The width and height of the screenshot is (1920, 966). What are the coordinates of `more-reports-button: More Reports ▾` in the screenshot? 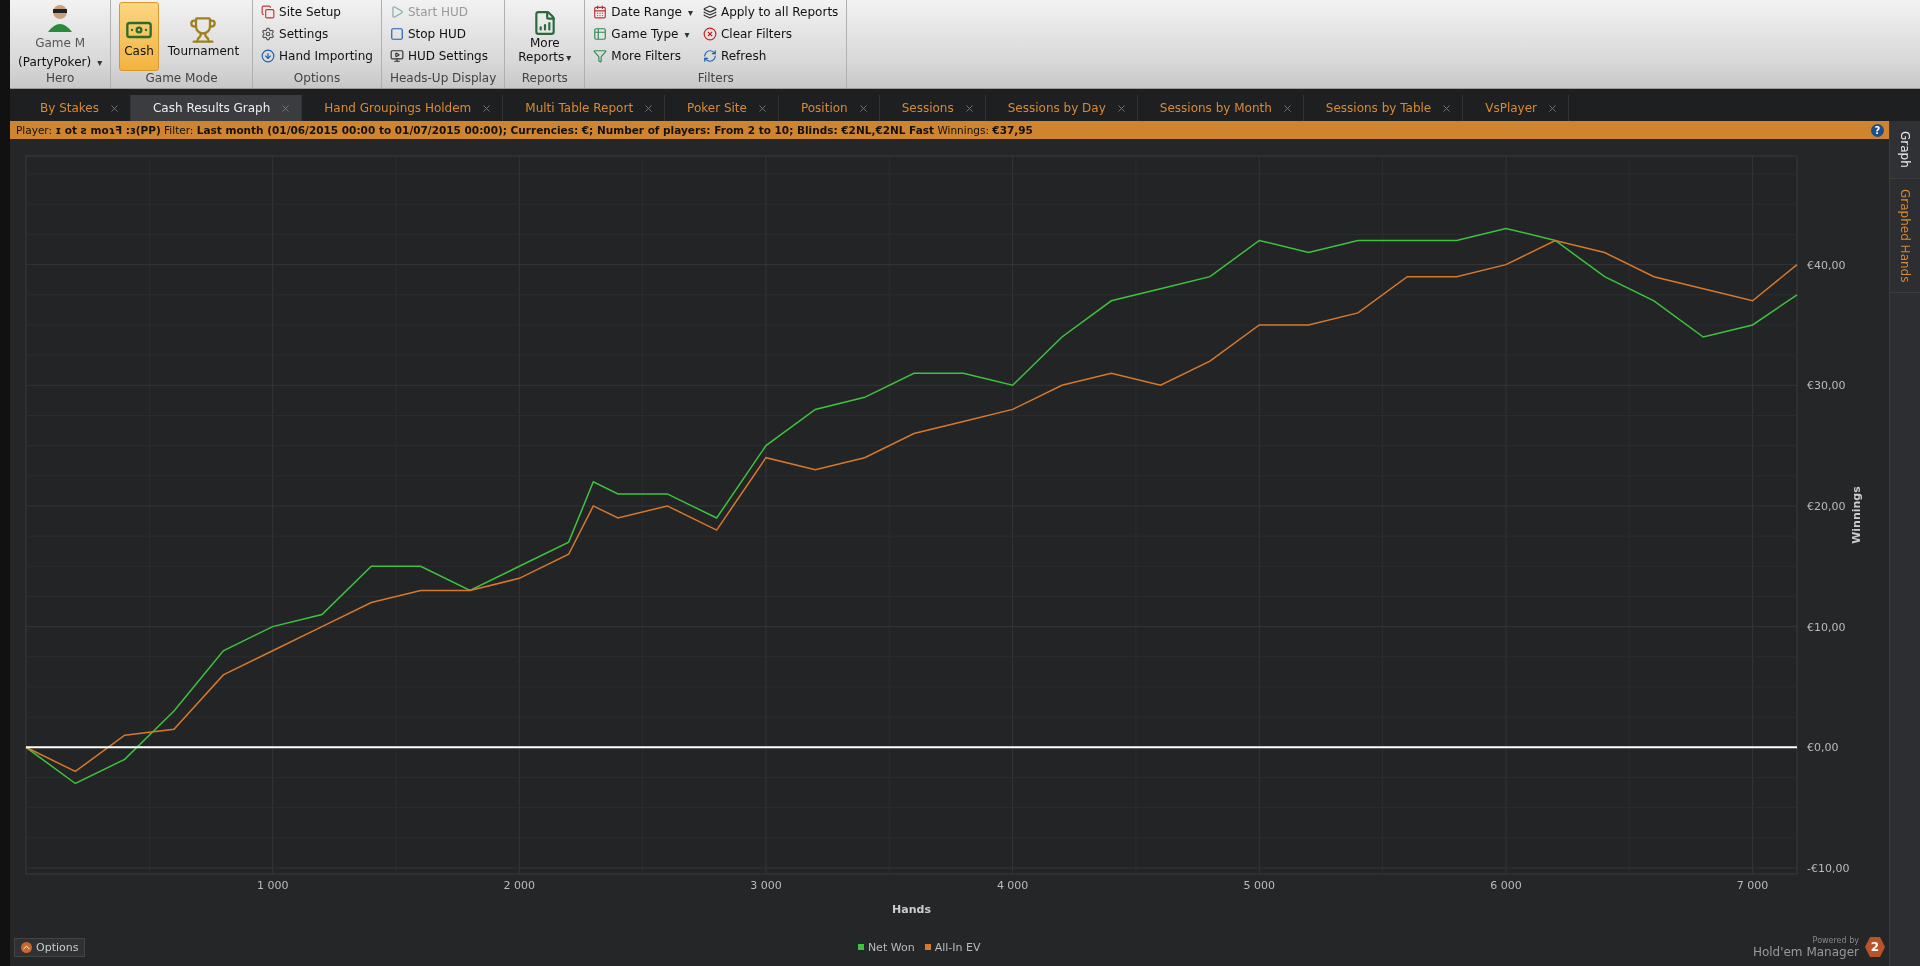 It's located at (545, 36).